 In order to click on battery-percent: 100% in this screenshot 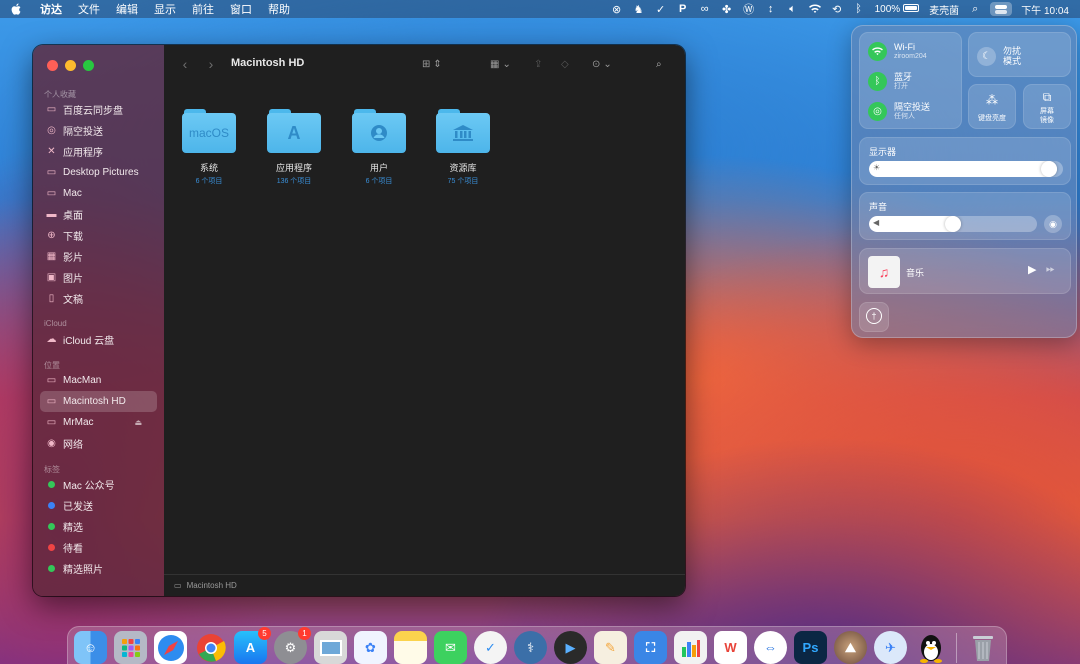, I will do `click(897, 9)`.